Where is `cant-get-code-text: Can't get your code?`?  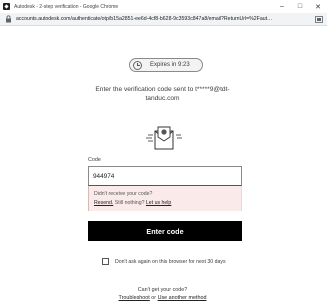 cant-get-code-text: Can't get your code? is located at coordinates (162, 290).